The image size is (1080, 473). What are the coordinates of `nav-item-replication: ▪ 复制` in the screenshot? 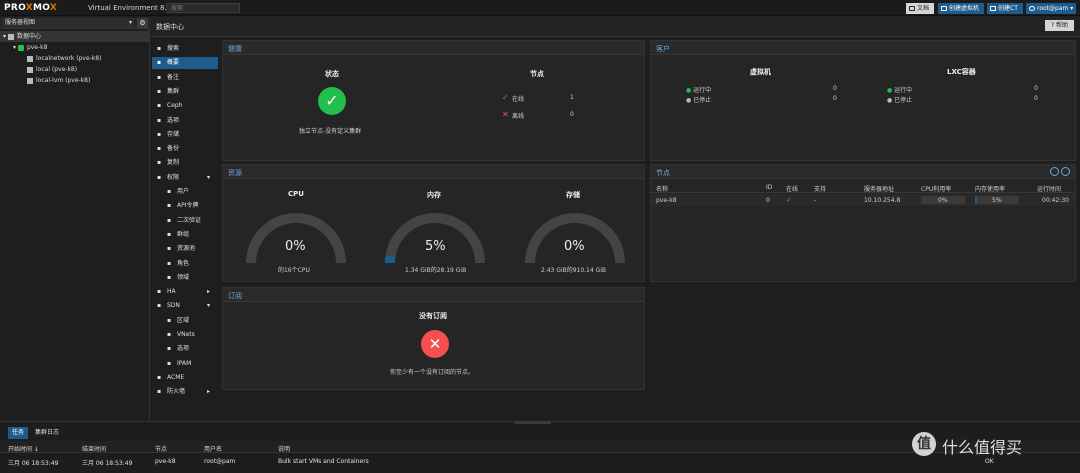 It's located at (185, 163).